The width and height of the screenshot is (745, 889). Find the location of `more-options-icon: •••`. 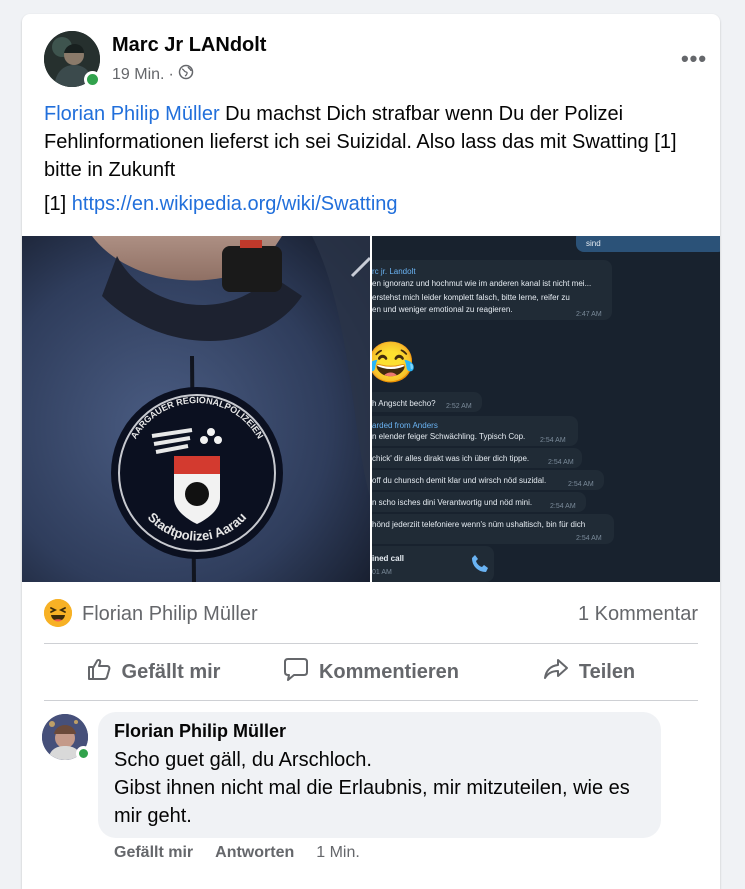

more-options-icon: ••• is located at coordinates (694, 59).